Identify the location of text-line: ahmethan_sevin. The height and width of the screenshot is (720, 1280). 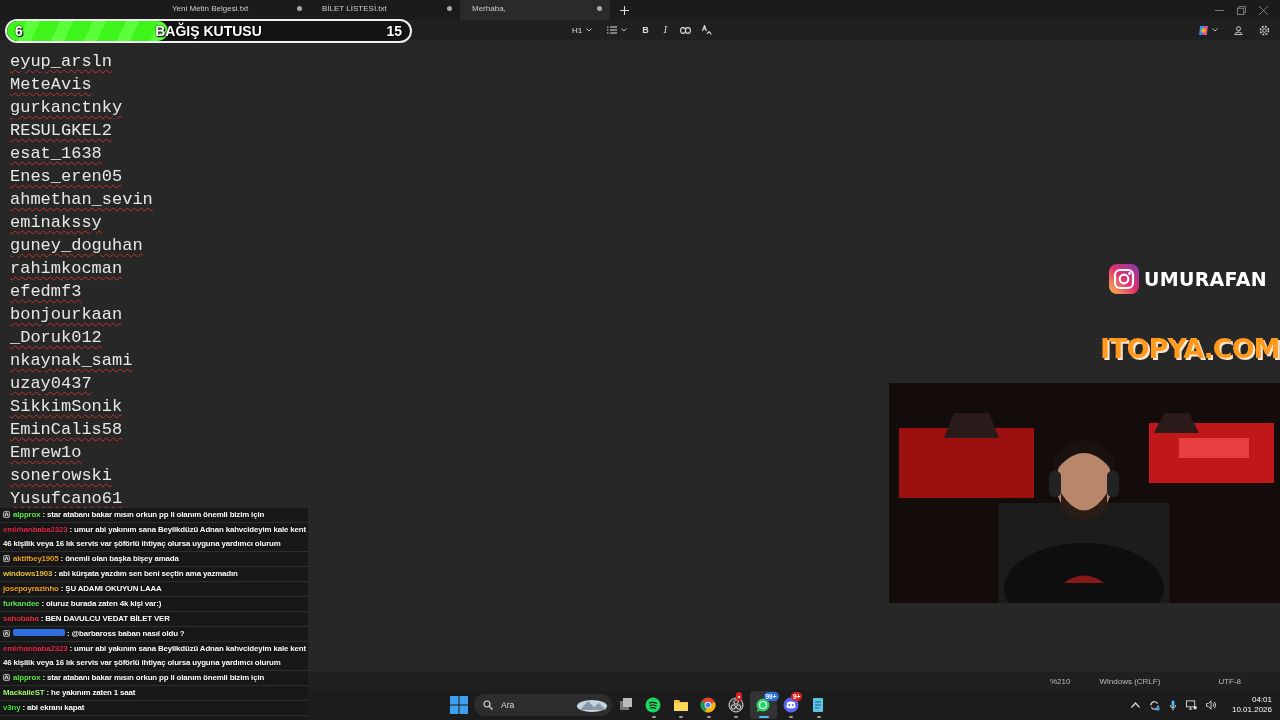
(81, 200).